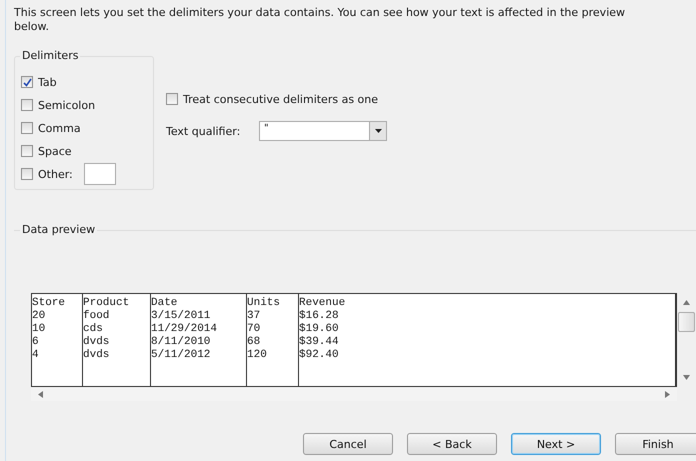  I want to click on table-cell-text: 8/11/2010, so click(181, 342).